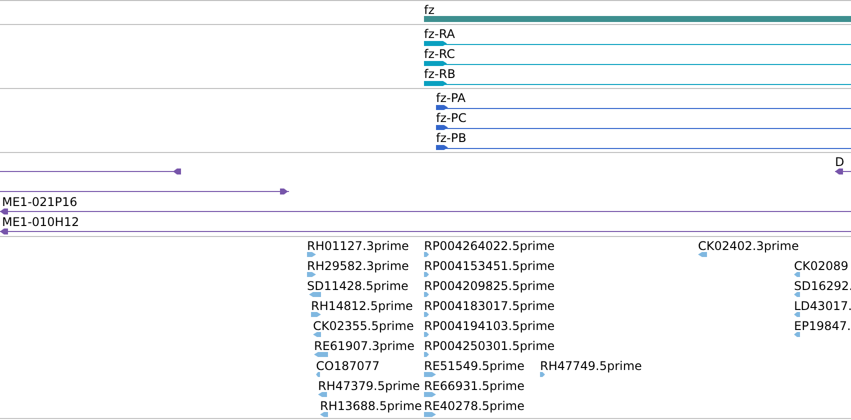  What do you see at coordinates (362, 306) in the screenshot?
I see `feature-label: RH14812.5prime` at bounding box center [362, 306].